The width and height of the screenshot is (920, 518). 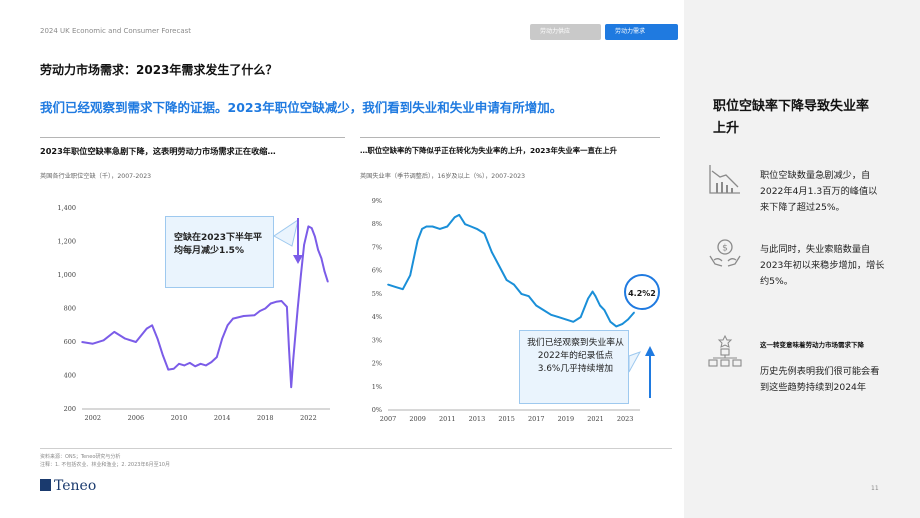 I want to click on sidebar-item-3-heading: 这一转变意味着劳动力市场需求下降, so click(x=812, y=345).